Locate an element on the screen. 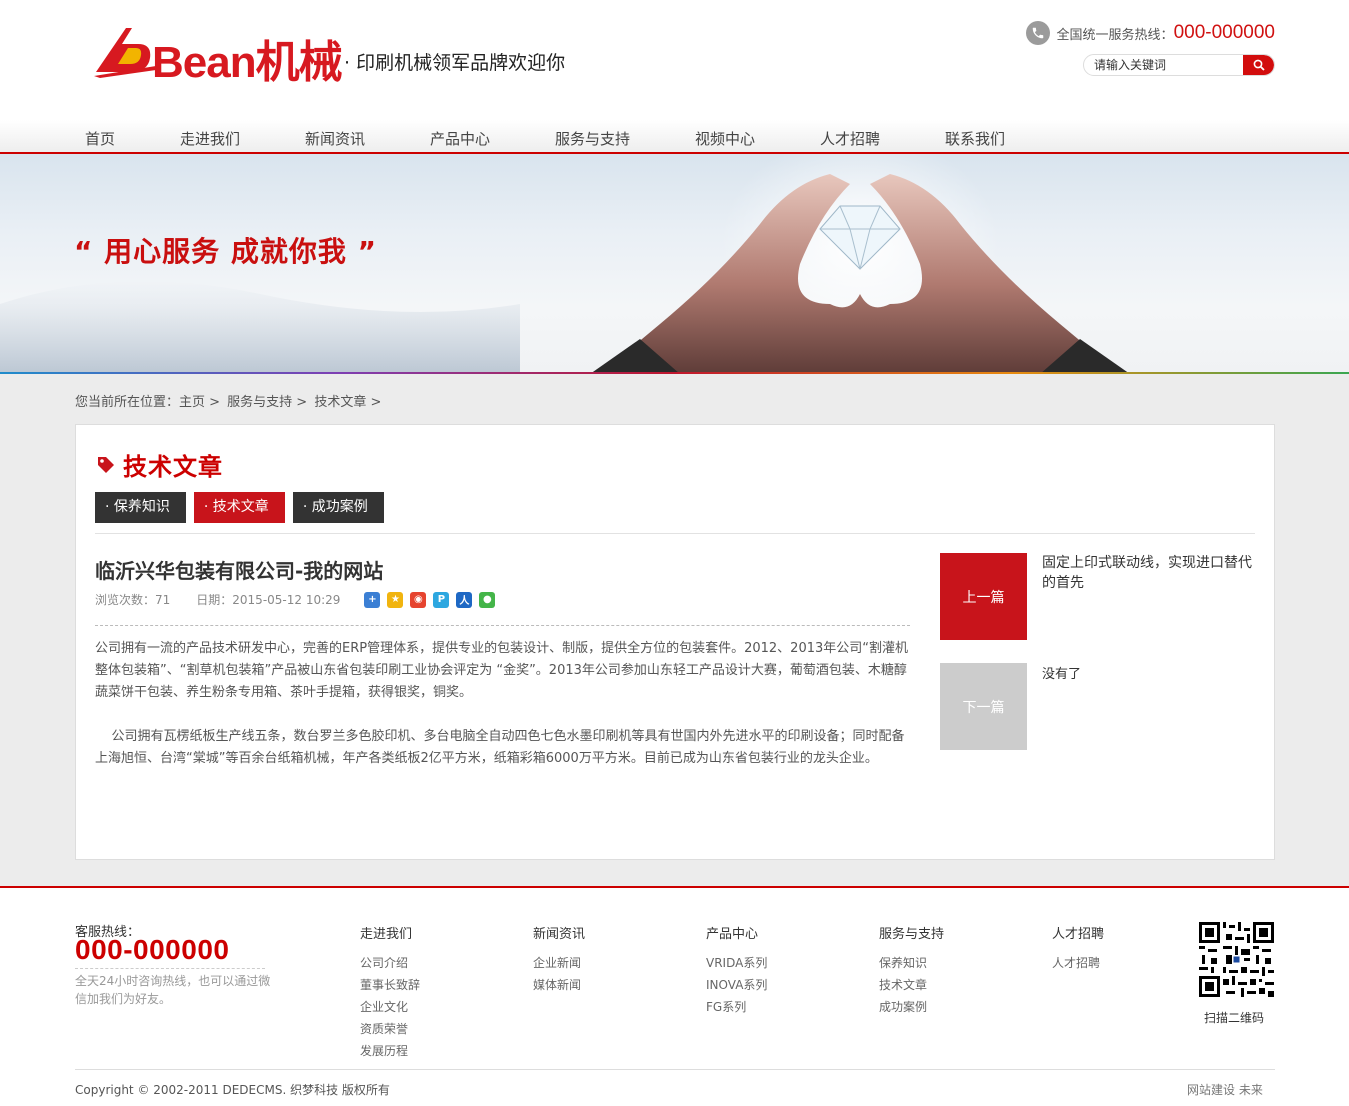 The height and width of the screenshot is (1106, 1349). footer-link: 企业新闻 is located at coordinates (559, 963).